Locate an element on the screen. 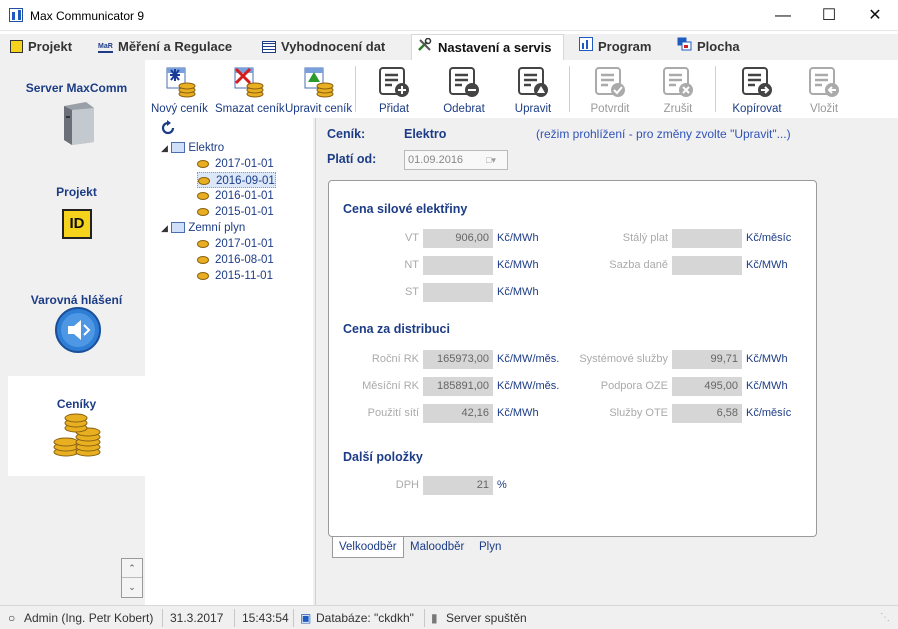 This screenshot has height=629, width=898. menu-nastaveni-servis: Nastavení a servis is located at coordinates (488, 47).